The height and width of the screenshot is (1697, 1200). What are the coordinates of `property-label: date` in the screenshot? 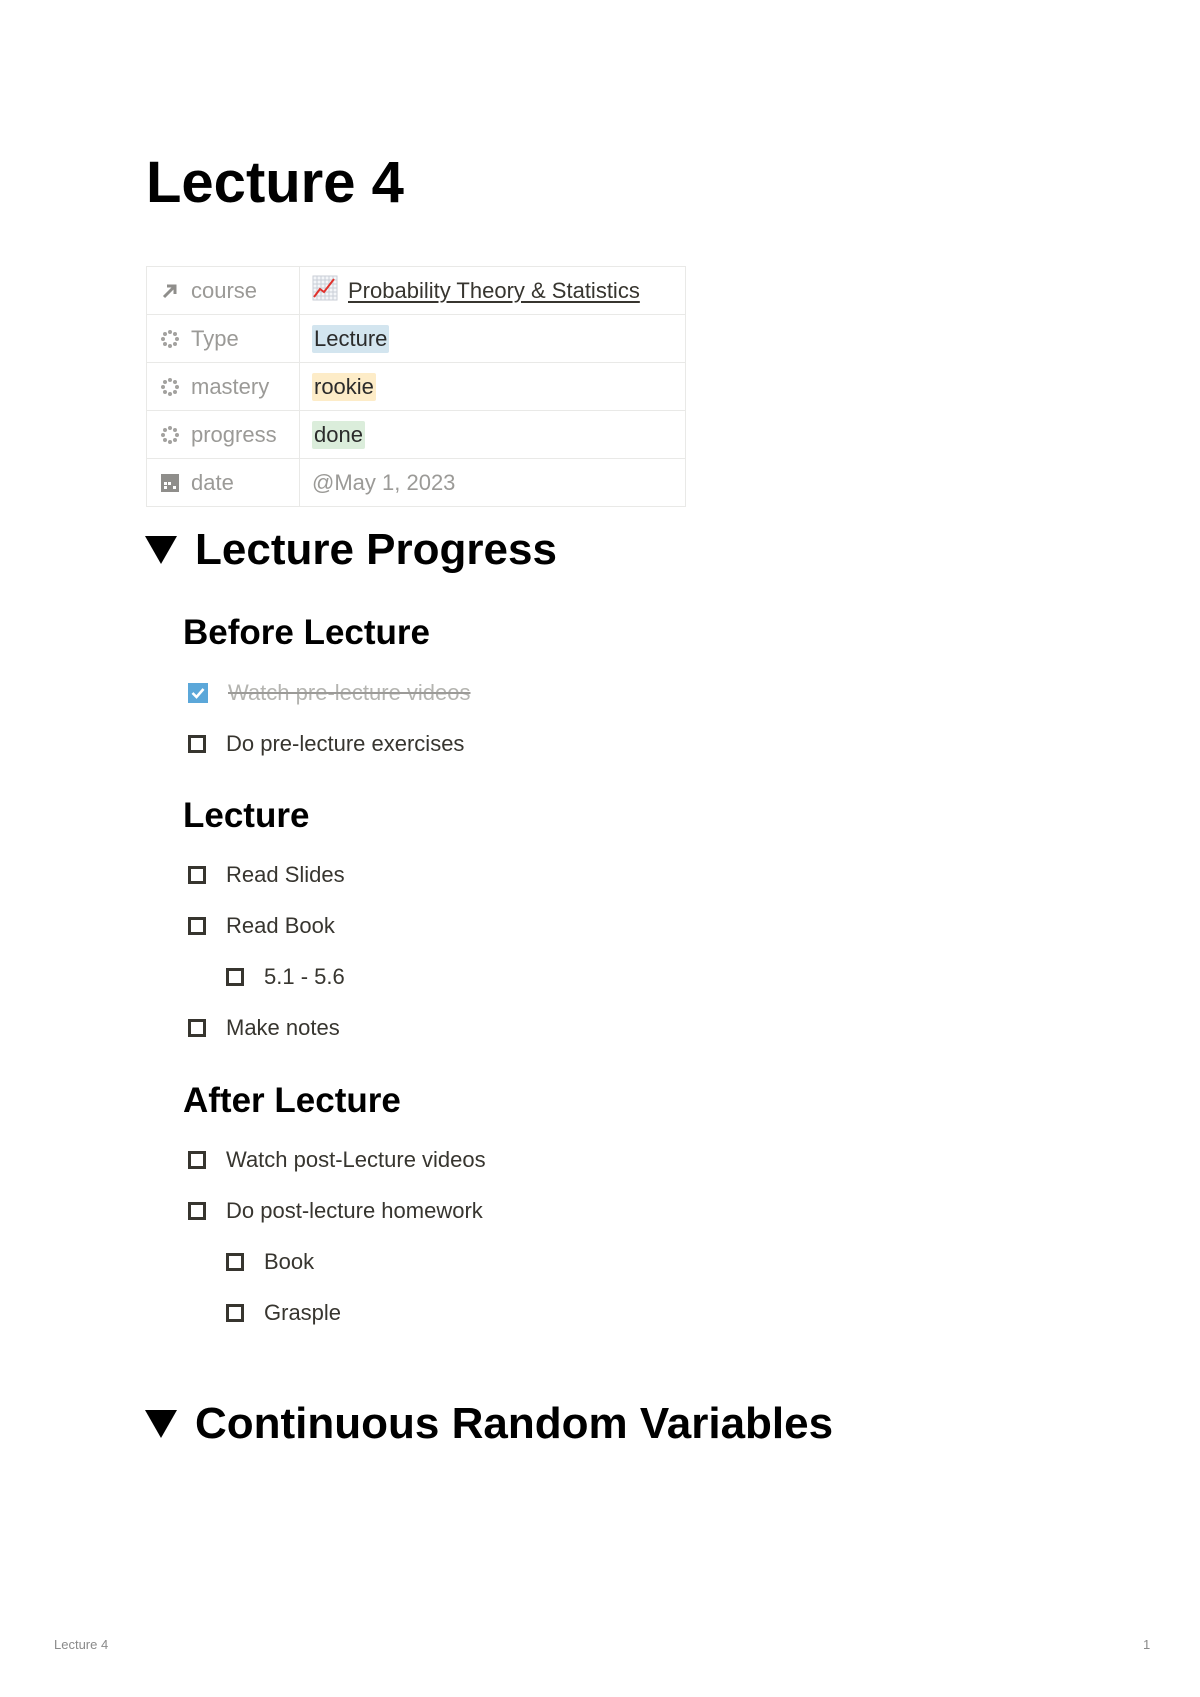 It's located at (212, 482).